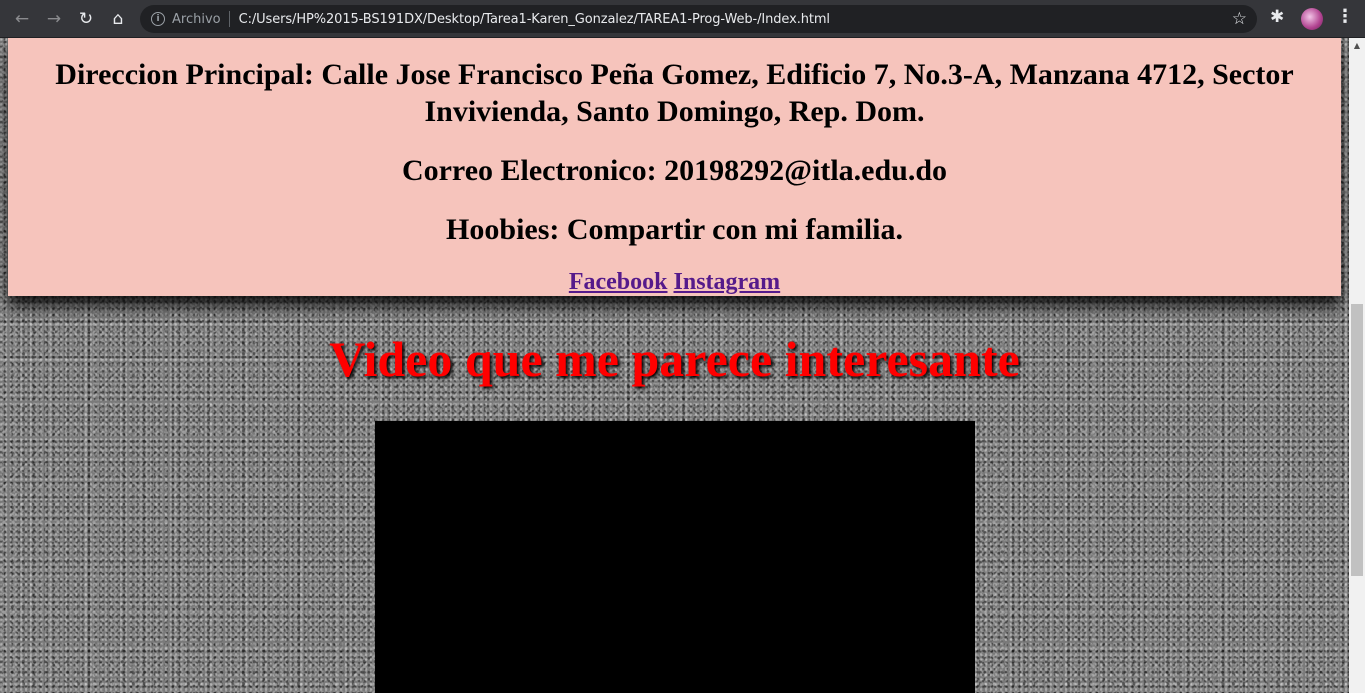 The image size is (1365, 693). What do you see at coordinates (1239, 19) in the screenshot?
I see `bookmark-star-icon: ☆` at bounding box center [1239, 19].